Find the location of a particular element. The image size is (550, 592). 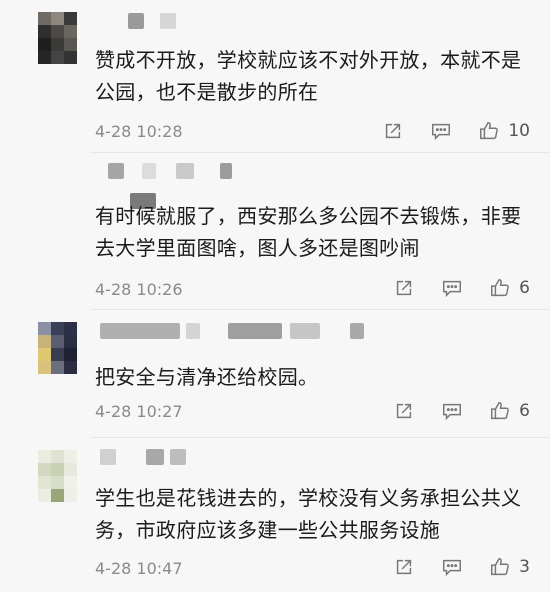

comment-time: 4-28 10:28 is located at coordinates (139, 131).